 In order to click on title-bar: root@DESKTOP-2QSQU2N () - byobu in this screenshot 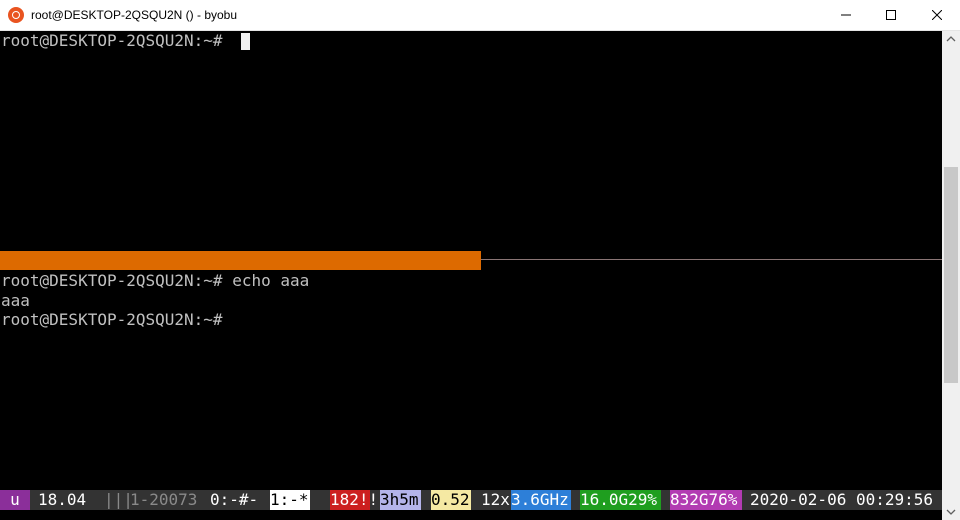, I will do `click(480, 15)`.